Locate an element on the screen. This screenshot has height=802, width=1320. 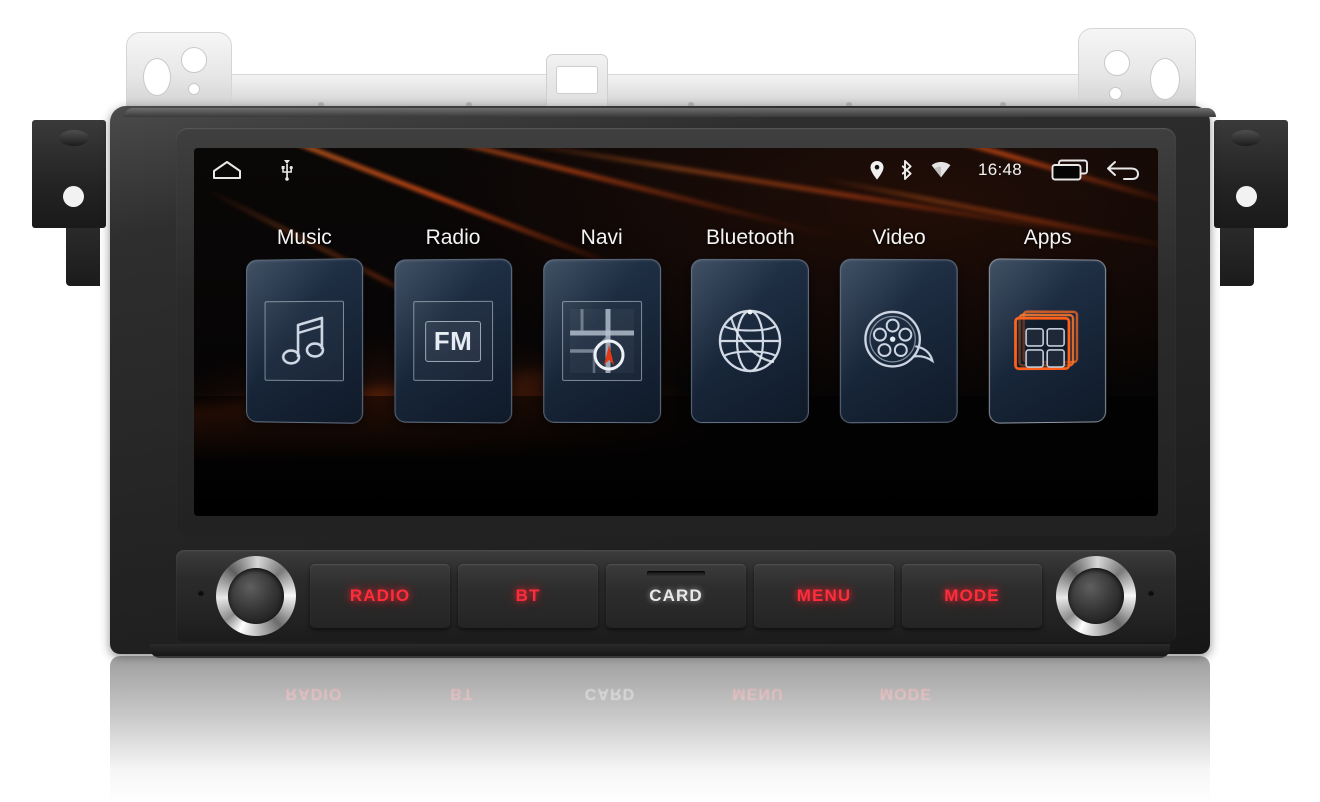
fm-label: FM is located at coordinates (453, 340).